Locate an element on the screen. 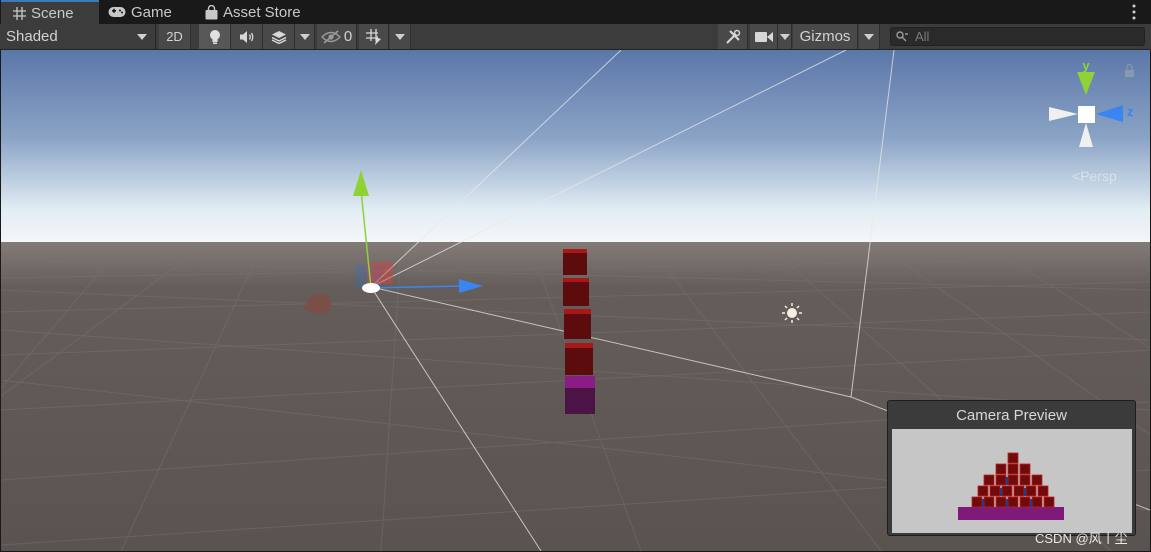  tab-scene-label: Scene is located at coordinates (52, 13).